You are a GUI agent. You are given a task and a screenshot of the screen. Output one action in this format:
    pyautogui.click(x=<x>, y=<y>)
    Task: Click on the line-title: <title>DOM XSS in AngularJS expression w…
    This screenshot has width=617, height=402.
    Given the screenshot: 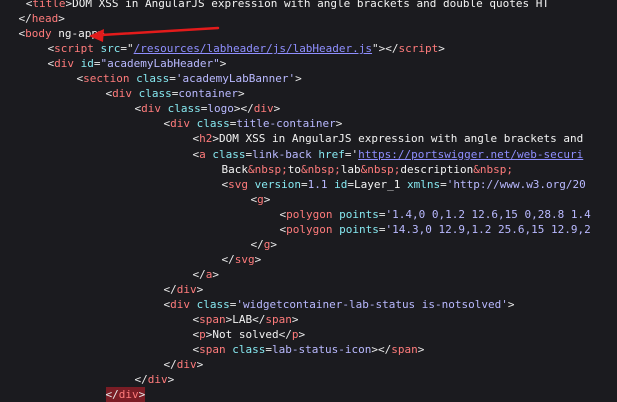 What is the action you would take?
    pyautogui.click(x=287, y=5)
    